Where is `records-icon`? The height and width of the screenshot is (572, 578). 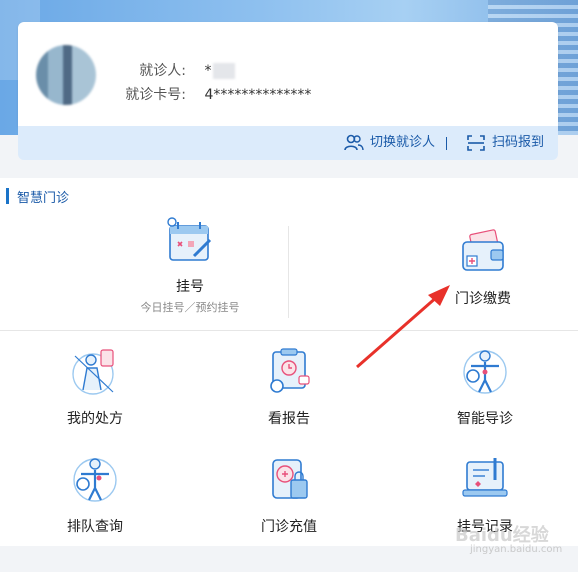 records-icon is located at coordinates (485, 477).